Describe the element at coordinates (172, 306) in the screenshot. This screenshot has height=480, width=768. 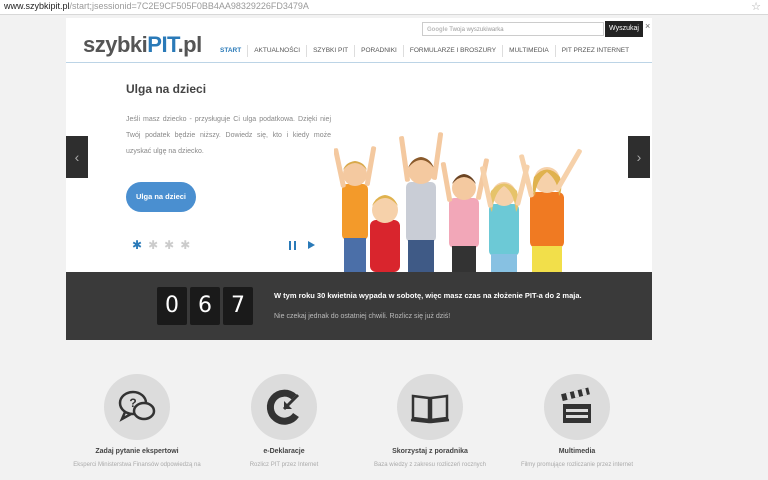
I see `countdown-digit-1: 0` at that location.